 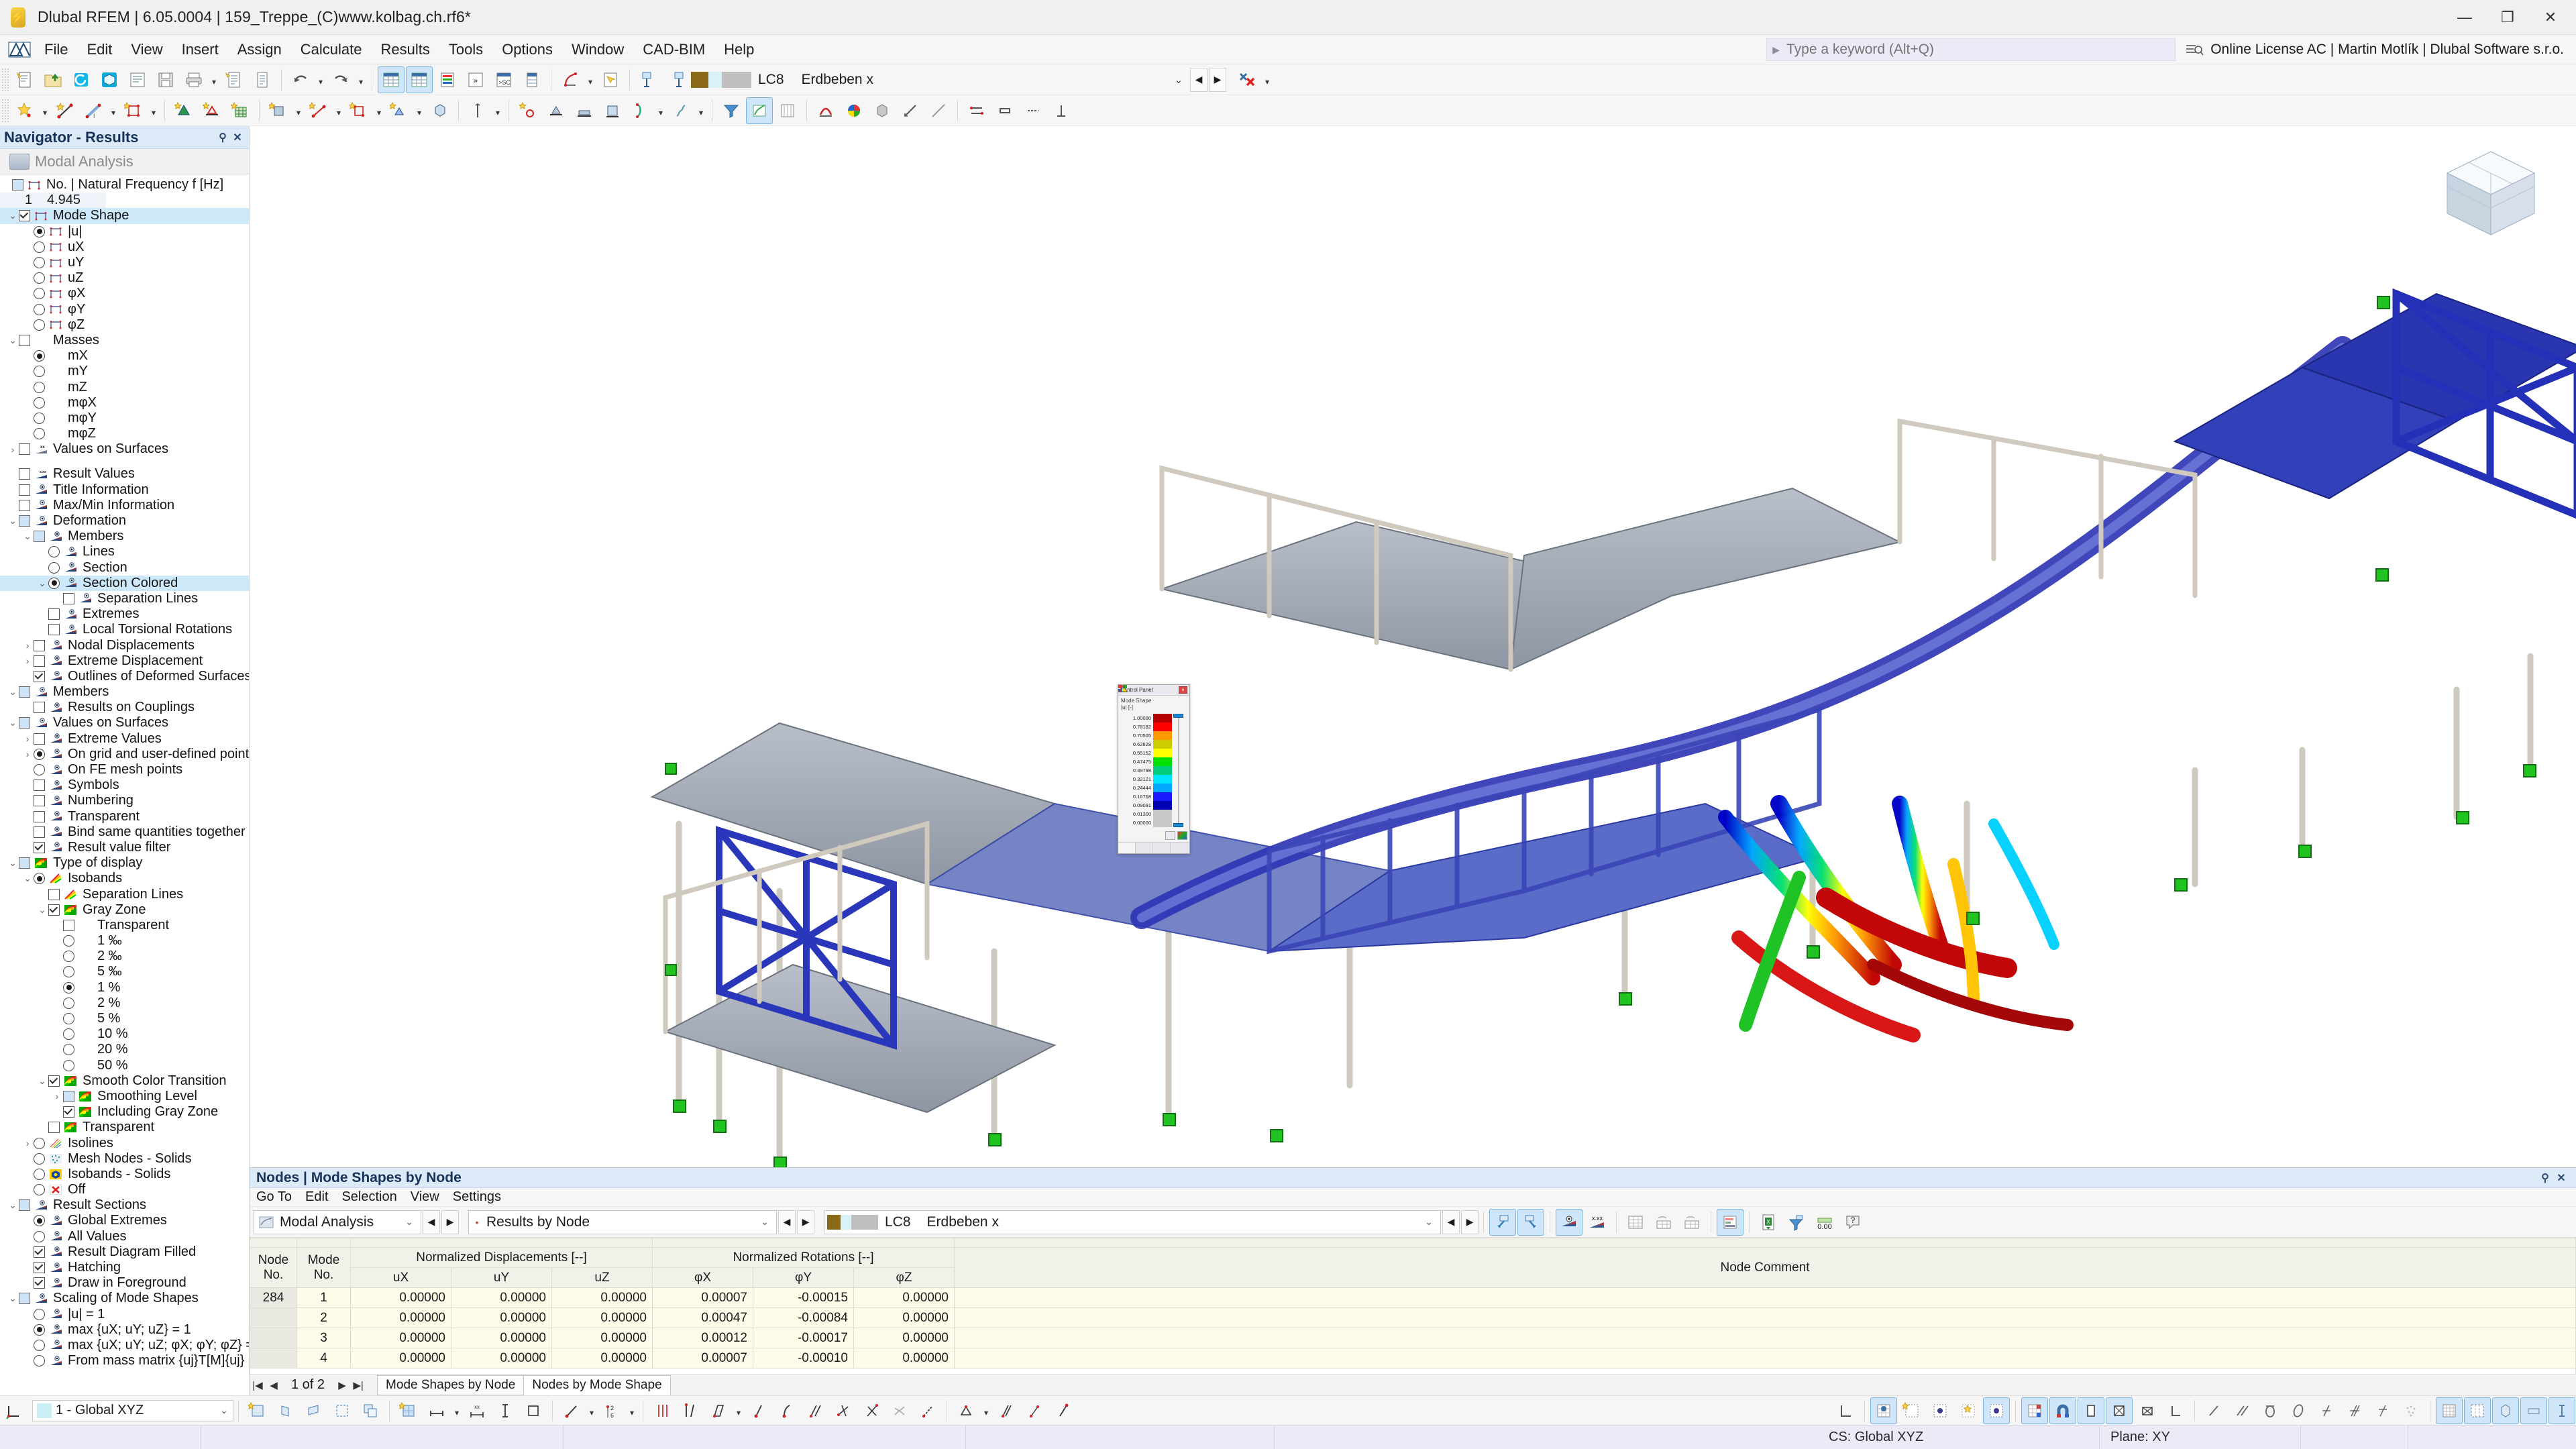 What do you see at coordinates (361, 79) in the screenshot?
I see `redo-dropdown-icon: ▾` at bounding box center [361, 79].